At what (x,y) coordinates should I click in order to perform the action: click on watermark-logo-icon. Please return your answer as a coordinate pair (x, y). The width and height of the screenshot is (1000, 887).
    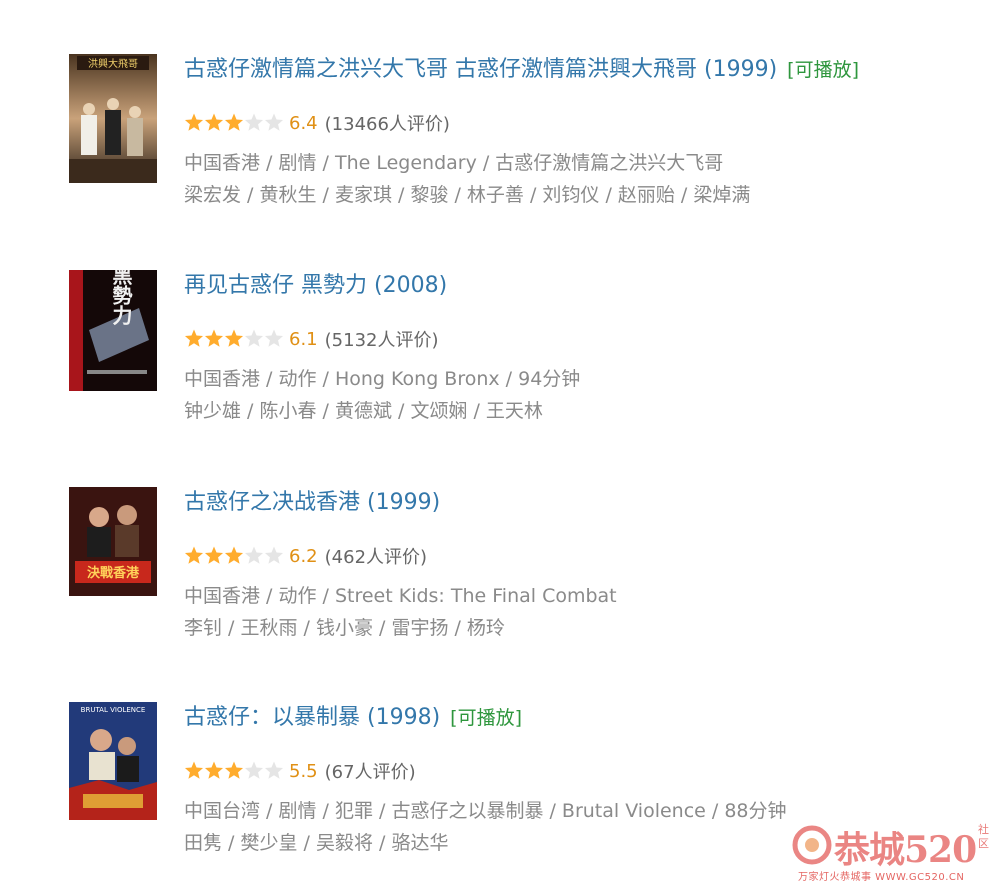
    Looking at the image, I should click on (812, 845).